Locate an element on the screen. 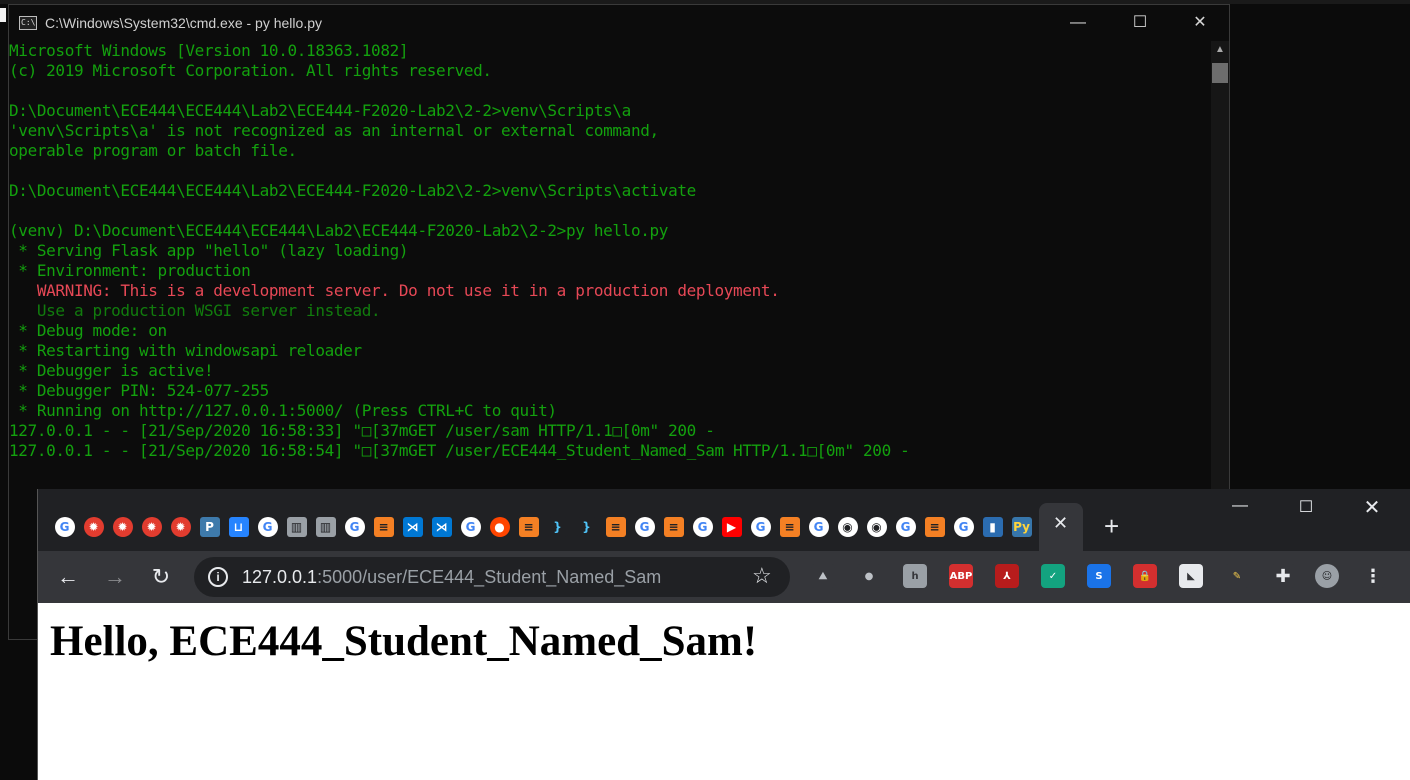 This screenshot has height=780, width=1410. youtube-icon: ▶ is located at coordinates (731, 527).